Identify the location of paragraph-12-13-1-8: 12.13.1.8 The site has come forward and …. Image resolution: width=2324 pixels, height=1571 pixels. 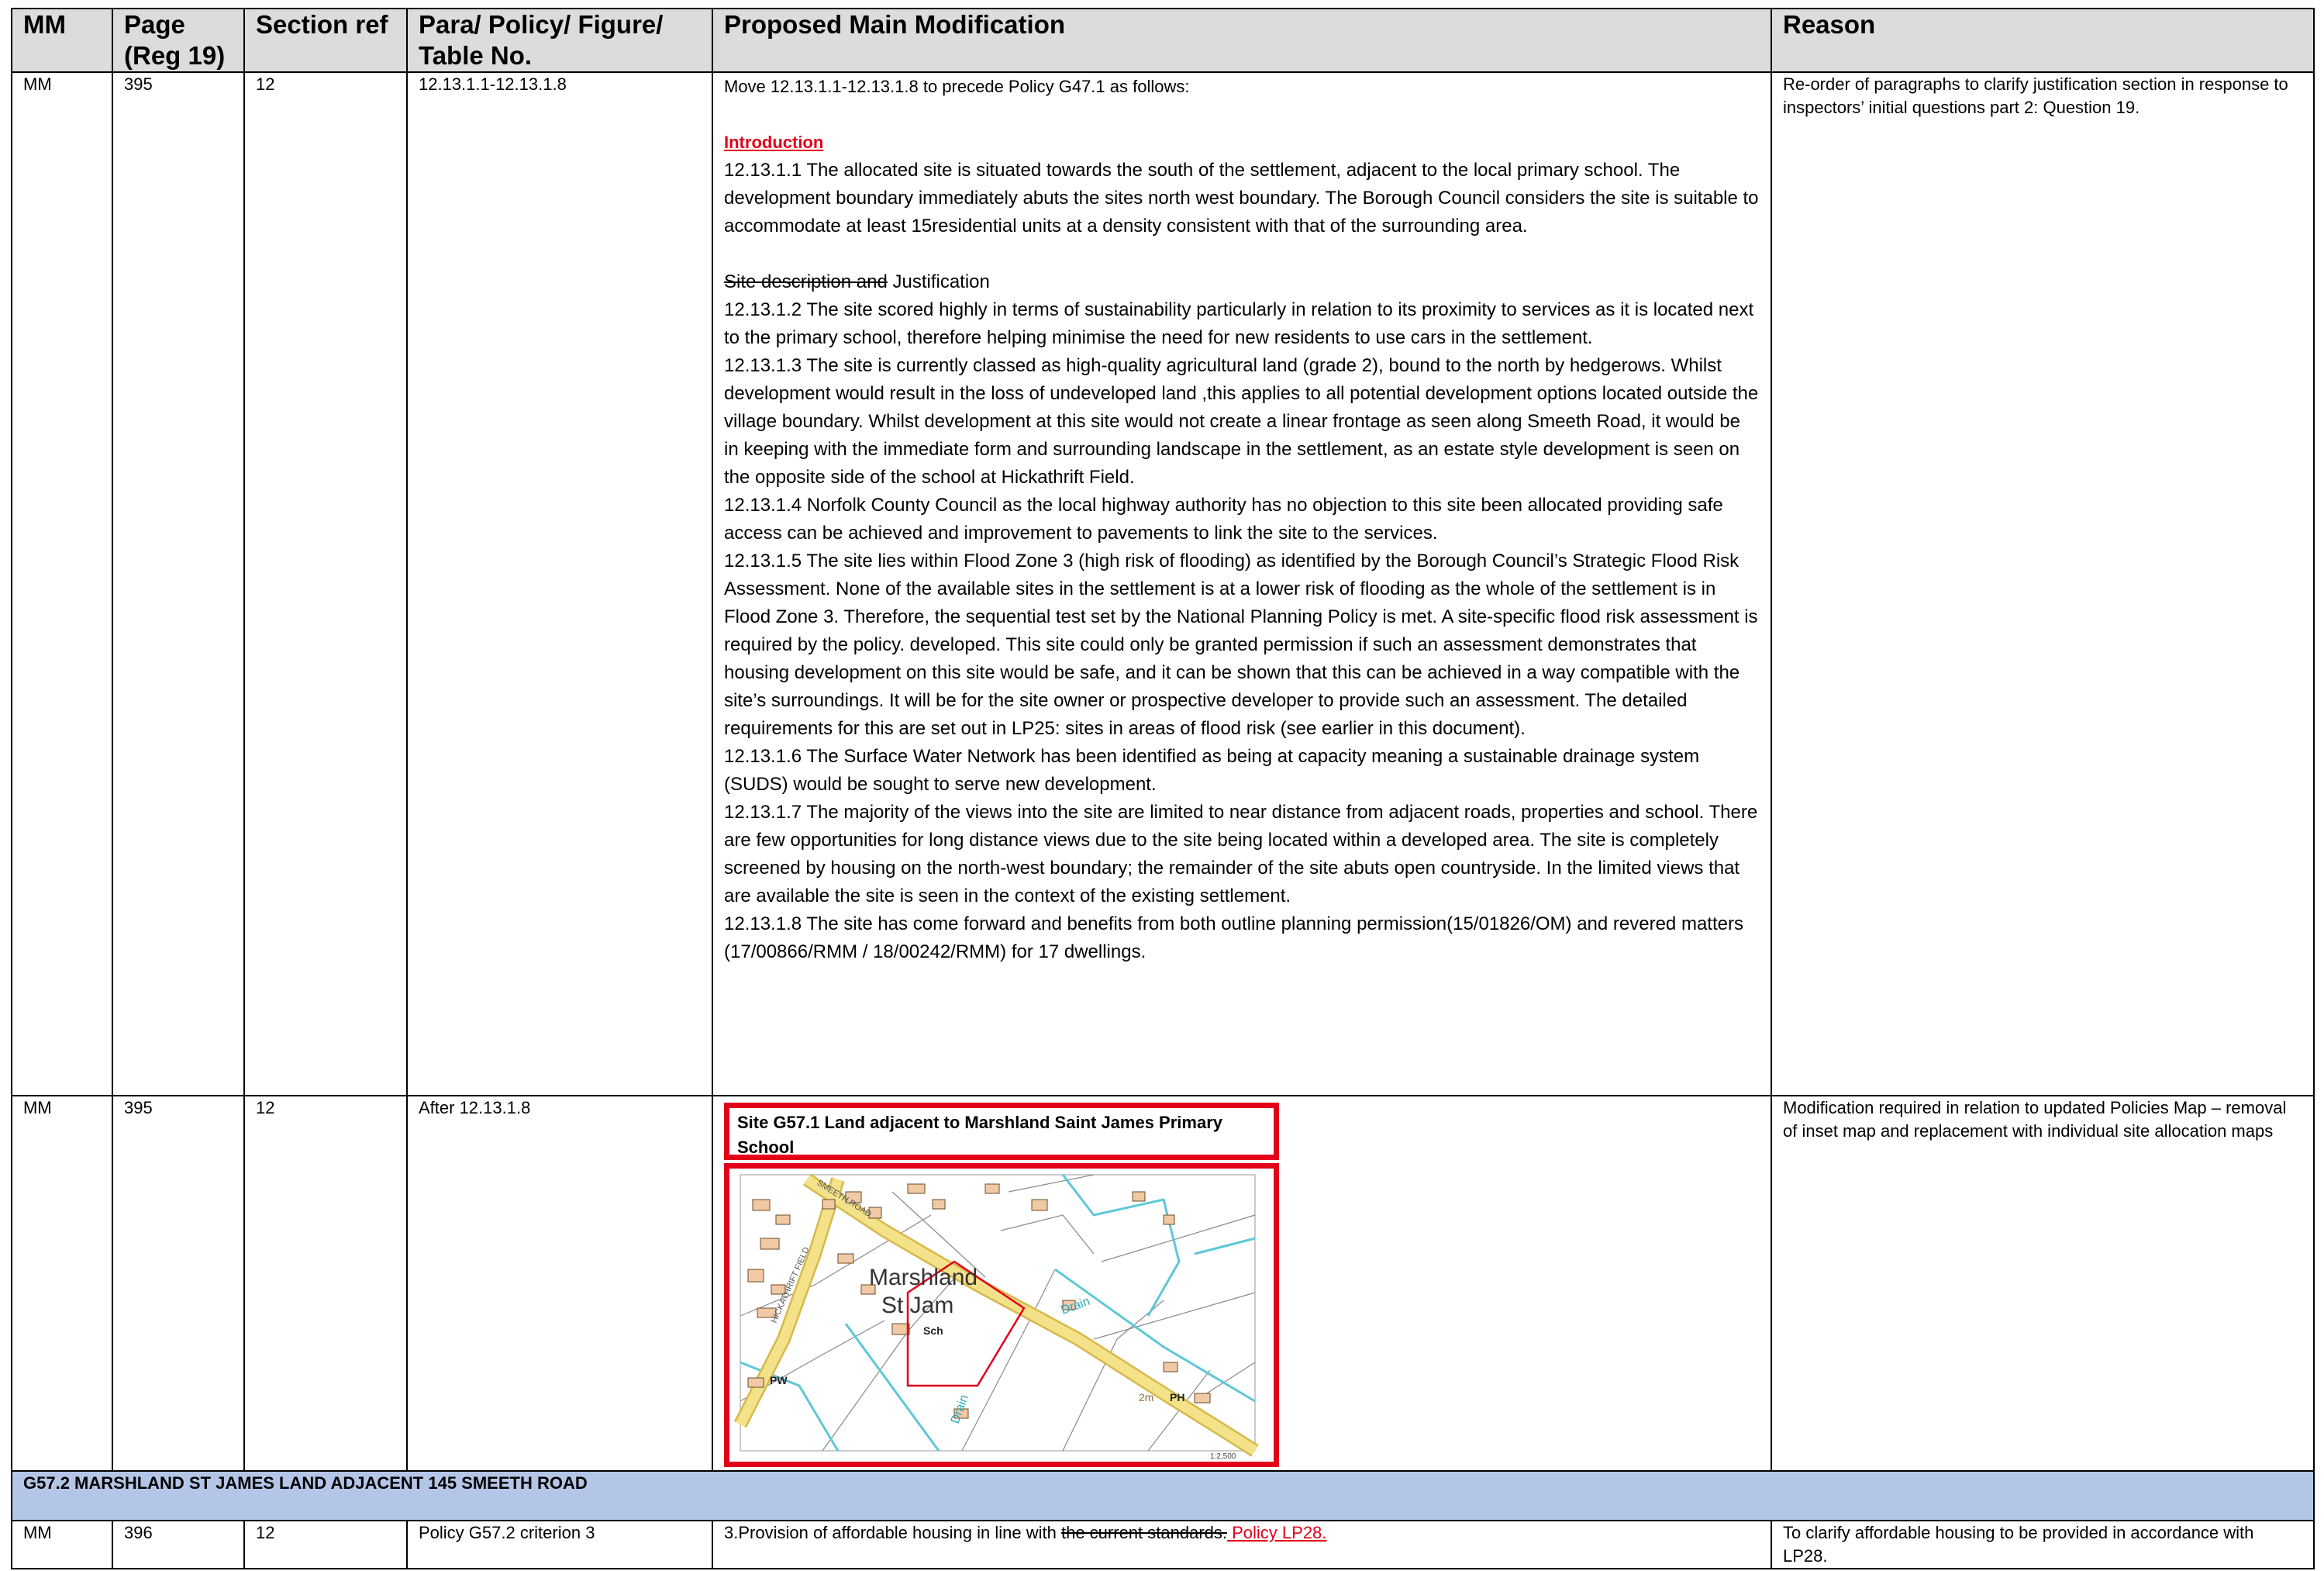
(1233, 938).